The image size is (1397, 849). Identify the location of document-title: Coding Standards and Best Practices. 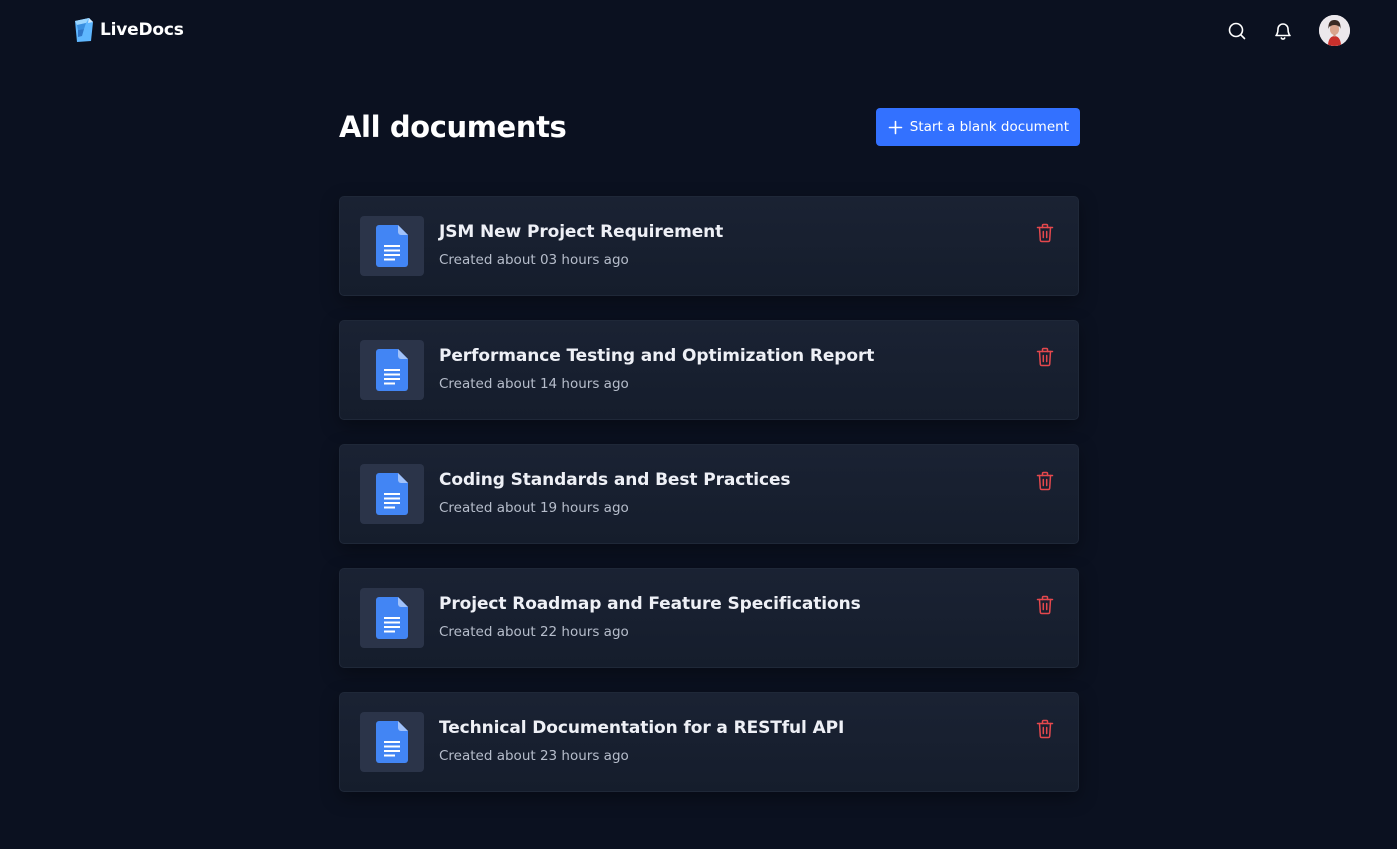
(615, 480).